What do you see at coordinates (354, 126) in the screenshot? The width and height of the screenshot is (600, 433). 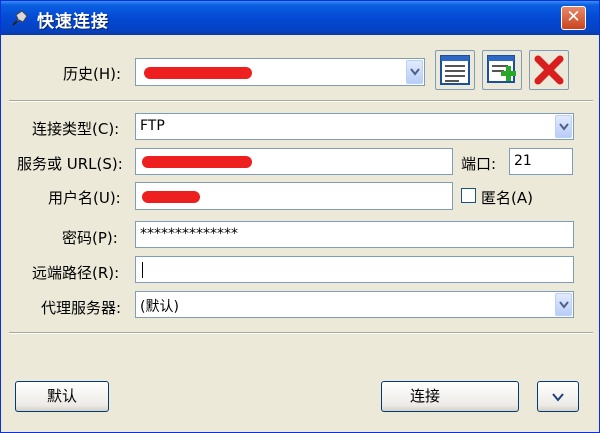 I see `connection-type-select: FTP` at bounding box center [354, 126].